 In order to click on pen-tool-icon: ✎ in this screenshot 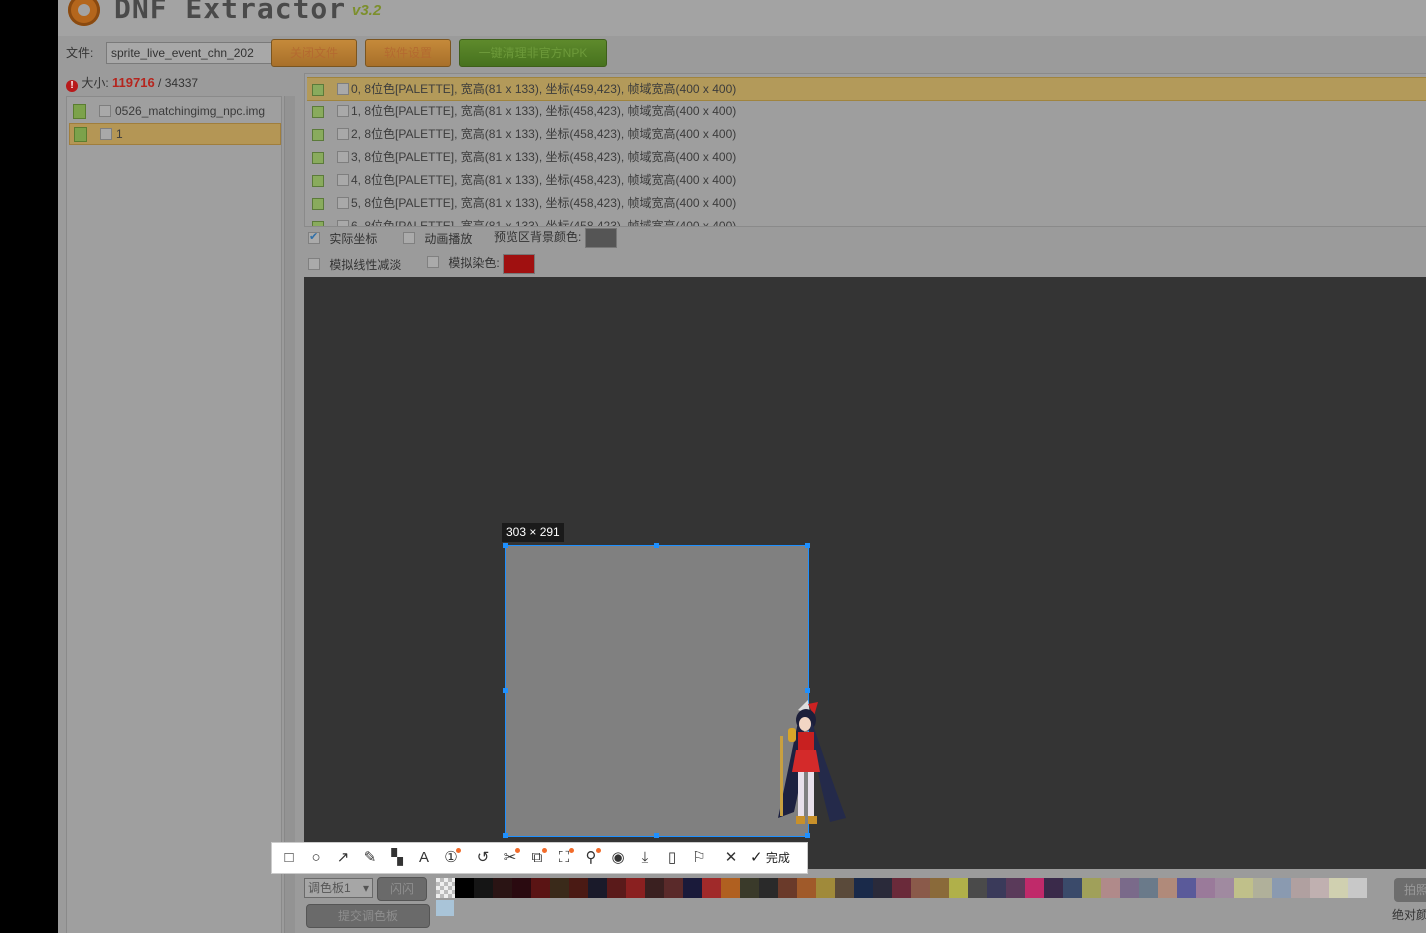, I will do `click(370, 858)`.